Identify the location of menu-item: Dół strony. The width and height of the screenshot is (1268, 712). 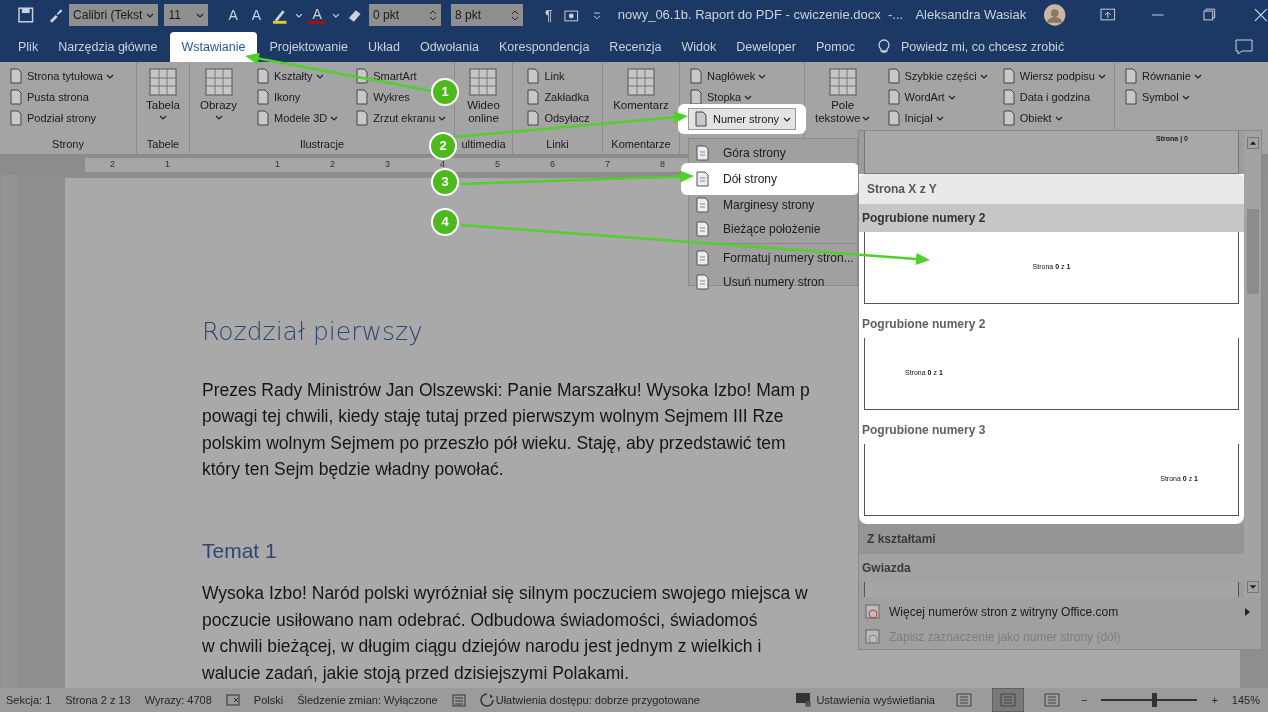
(770, 179).